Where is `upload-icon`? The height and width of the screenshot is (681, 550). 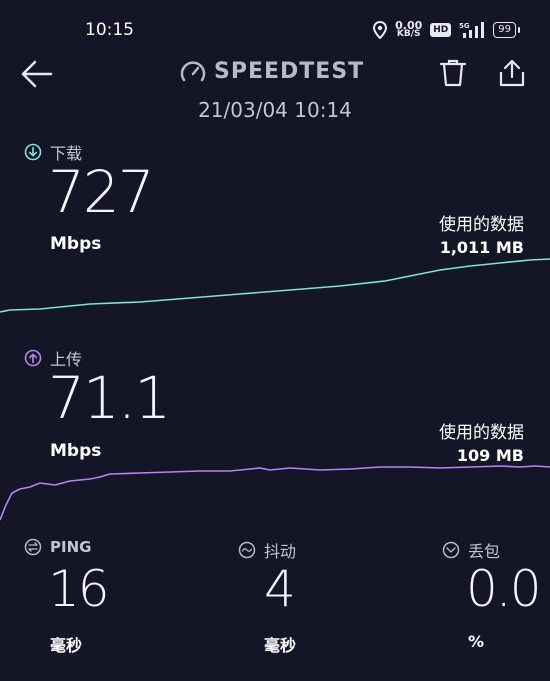 upload-icon is located at coordinates (33, 358).